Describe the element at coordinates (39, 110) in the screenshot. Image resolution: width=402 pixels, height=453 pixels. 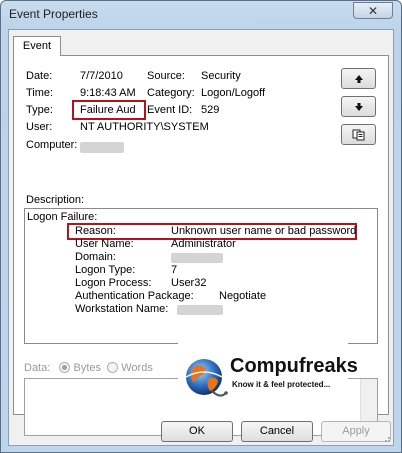
I see `type-label: Type:` at that location.